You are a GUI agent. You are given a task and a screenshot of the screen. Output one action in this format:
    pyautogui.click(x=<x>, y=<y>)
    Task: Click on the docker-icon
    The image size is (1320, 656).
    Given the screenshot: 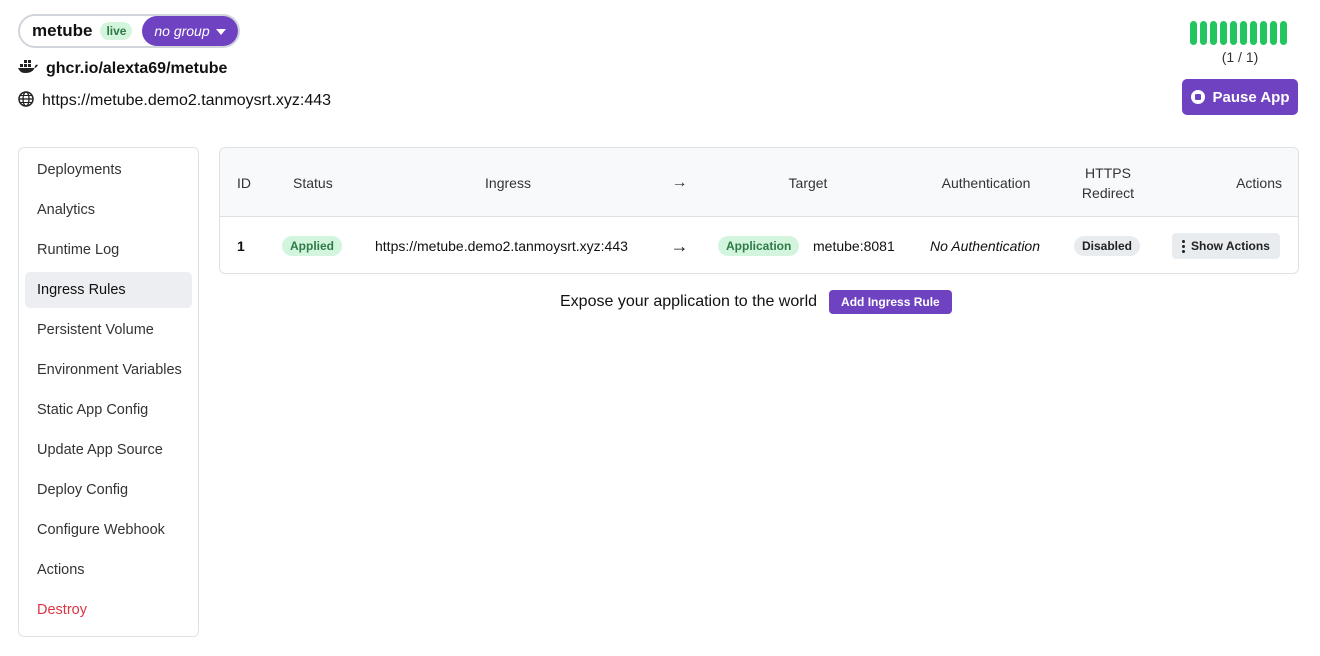 What is the action you would take?
    pyautogui.click(x=28, y=69)
    